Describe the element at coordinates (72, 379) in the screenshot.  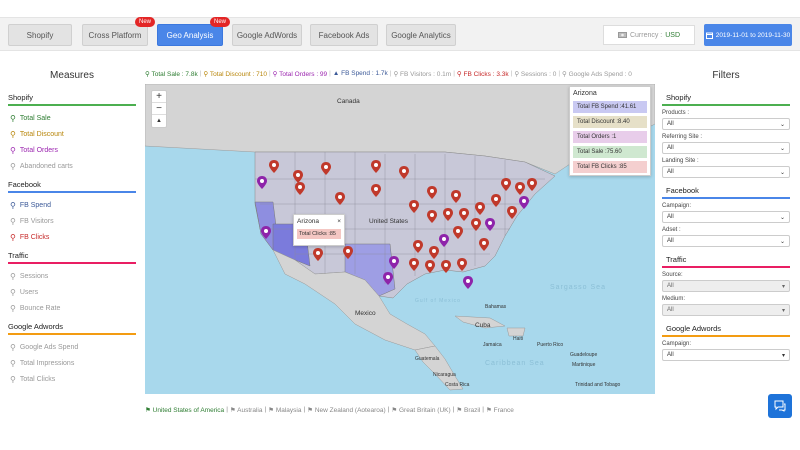
I see `measure-total-clicks: ⚲ Total Clicks` at that location.